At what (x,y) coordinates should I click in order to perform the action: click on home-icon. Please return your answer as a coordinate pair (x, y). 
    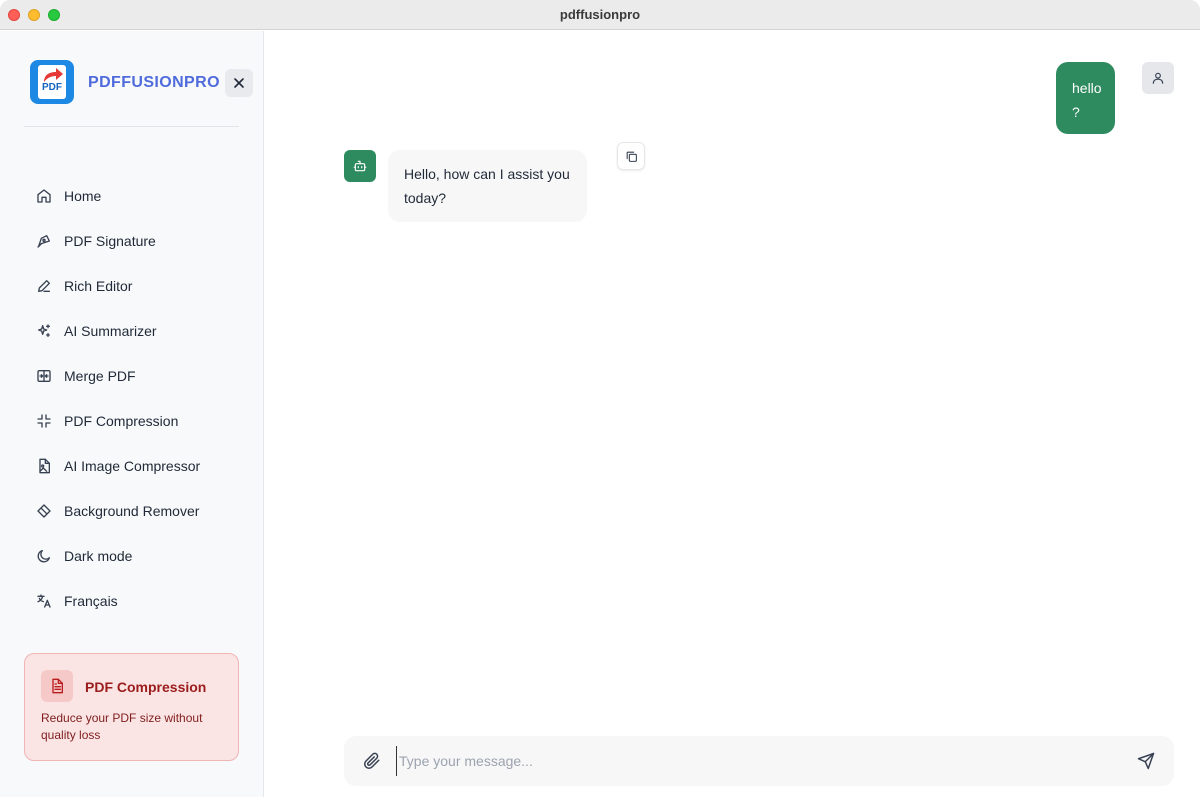
    Looking at the image, I should click on (44, 196).